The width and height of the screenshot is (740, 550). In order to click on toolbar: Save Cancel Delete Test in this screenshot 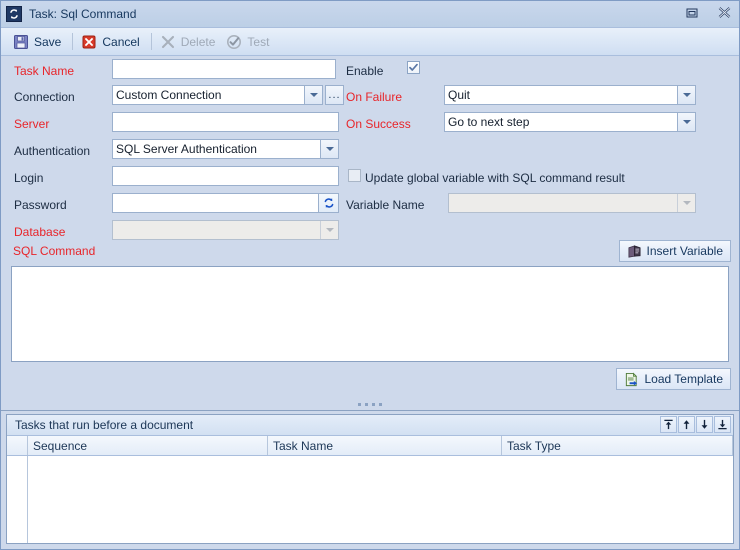, I will do `click(370, 41)`.